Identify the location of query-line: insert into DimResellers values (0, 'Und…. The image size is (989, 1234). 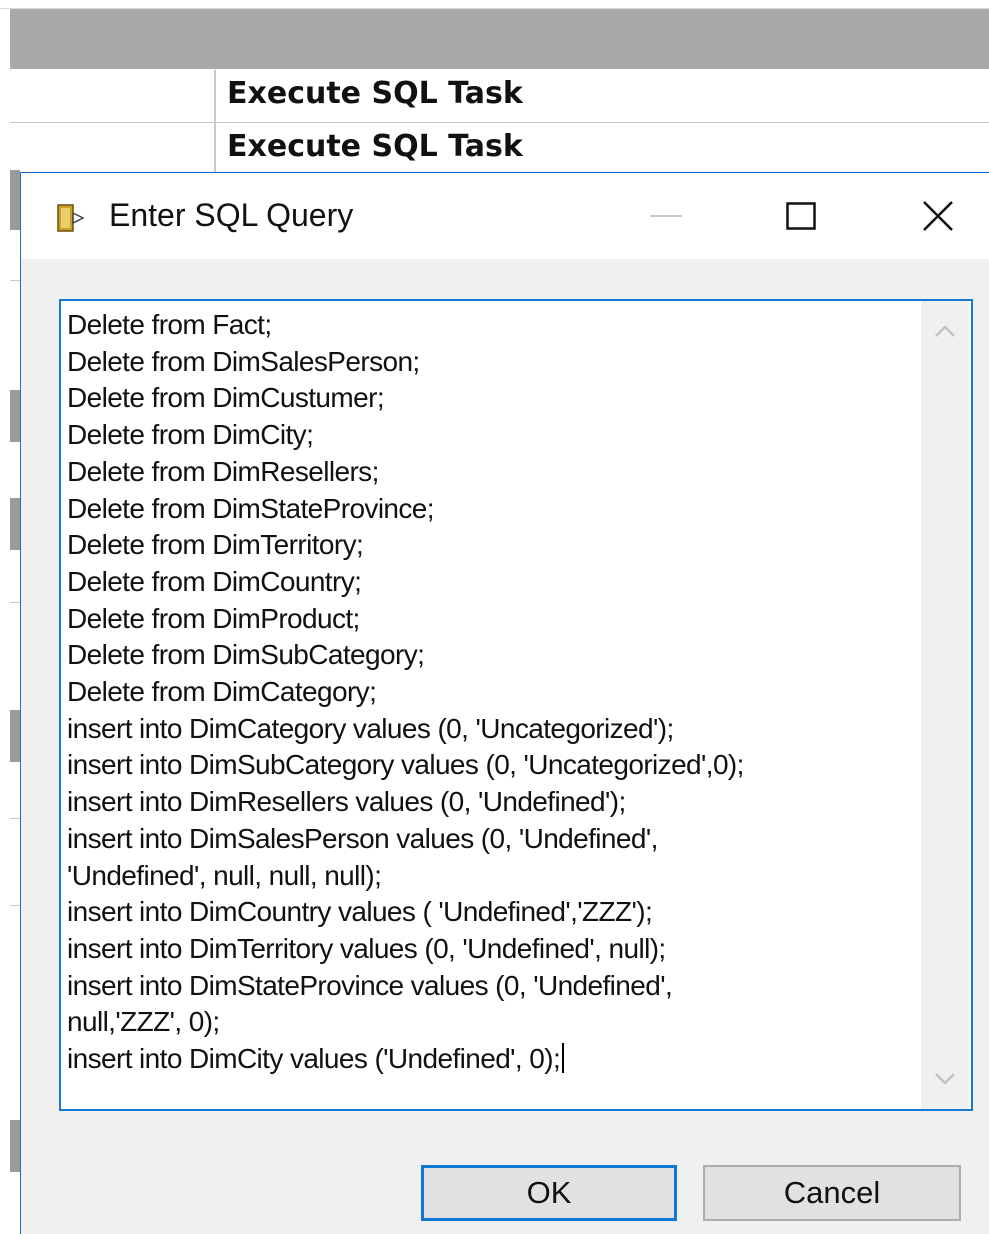
(346, 802).